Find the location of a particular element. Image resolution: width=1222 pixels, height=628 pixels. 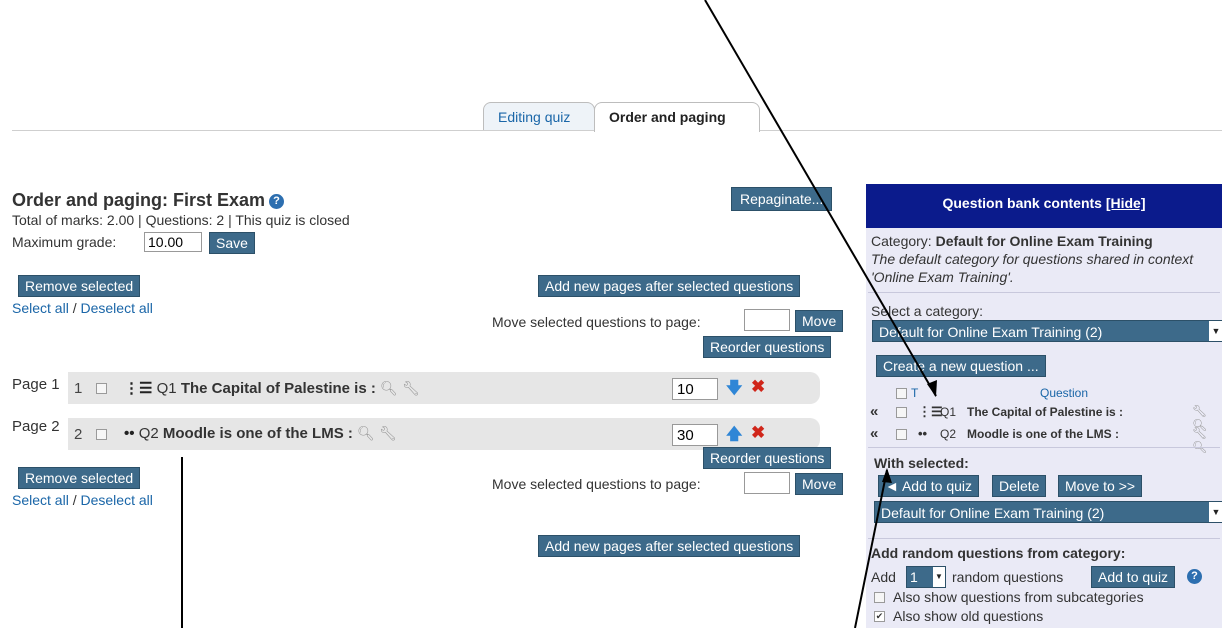

bank-row-2: « •• Q2 Moodle is one of the LMS : 🔧︎🔍︎ is located at coordinates (1044, 439).